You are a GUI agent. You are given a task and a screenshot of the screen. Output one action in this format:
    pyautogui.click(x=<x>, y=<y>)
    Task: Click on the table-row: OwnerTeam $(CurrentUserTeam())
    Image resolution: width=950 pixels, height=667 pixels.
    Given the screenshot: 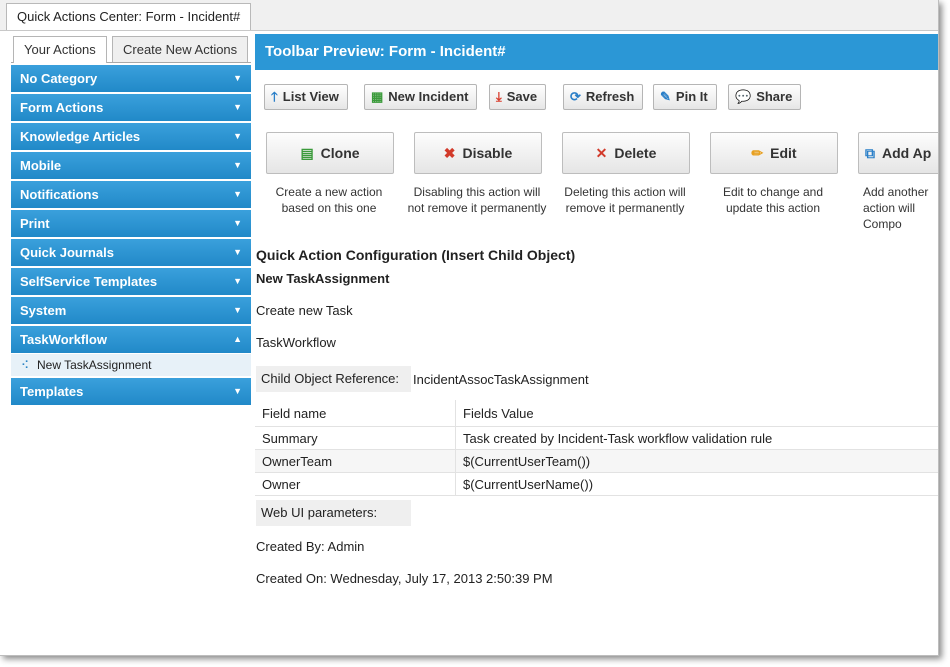 What is the action you would take?
    pyautogui.click(x=596, y=461)
    